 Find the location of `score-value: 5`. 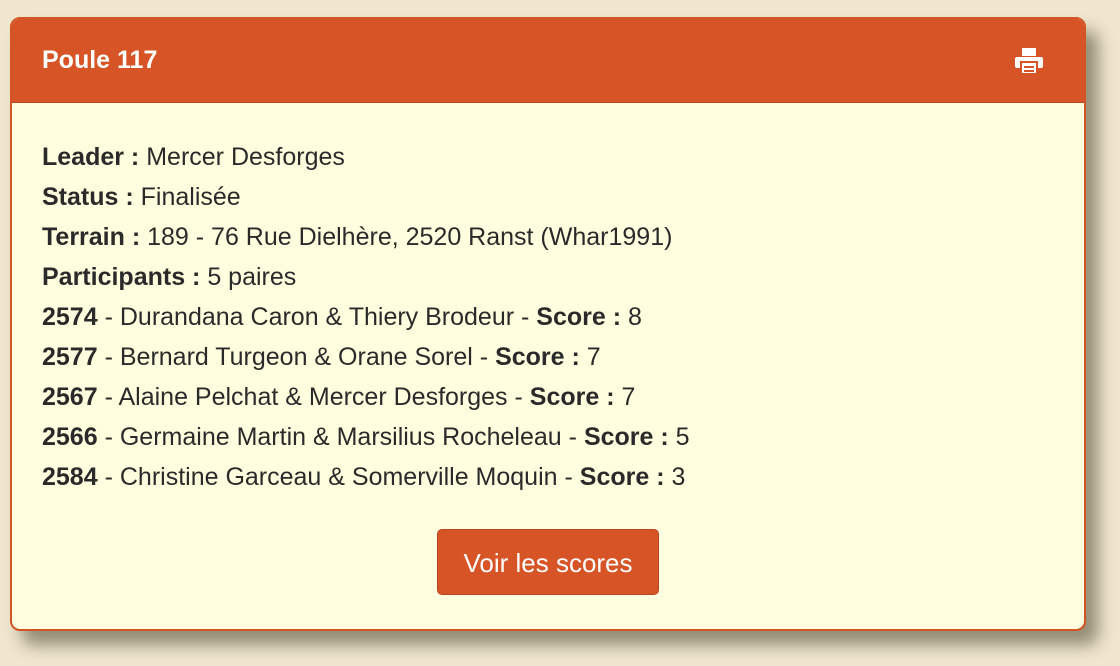

score-value: 5 is located at coordinates (682, 437).